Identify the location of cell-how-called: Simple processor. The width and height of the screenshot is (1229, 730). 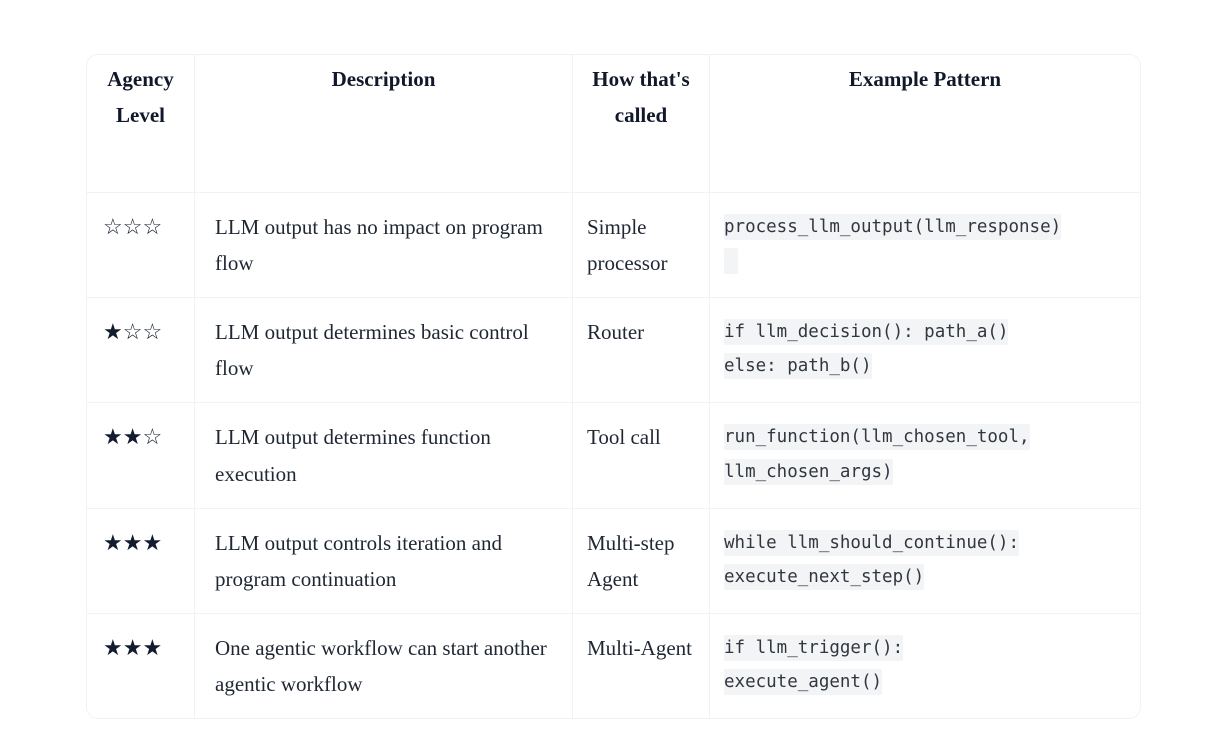
(641, 246).